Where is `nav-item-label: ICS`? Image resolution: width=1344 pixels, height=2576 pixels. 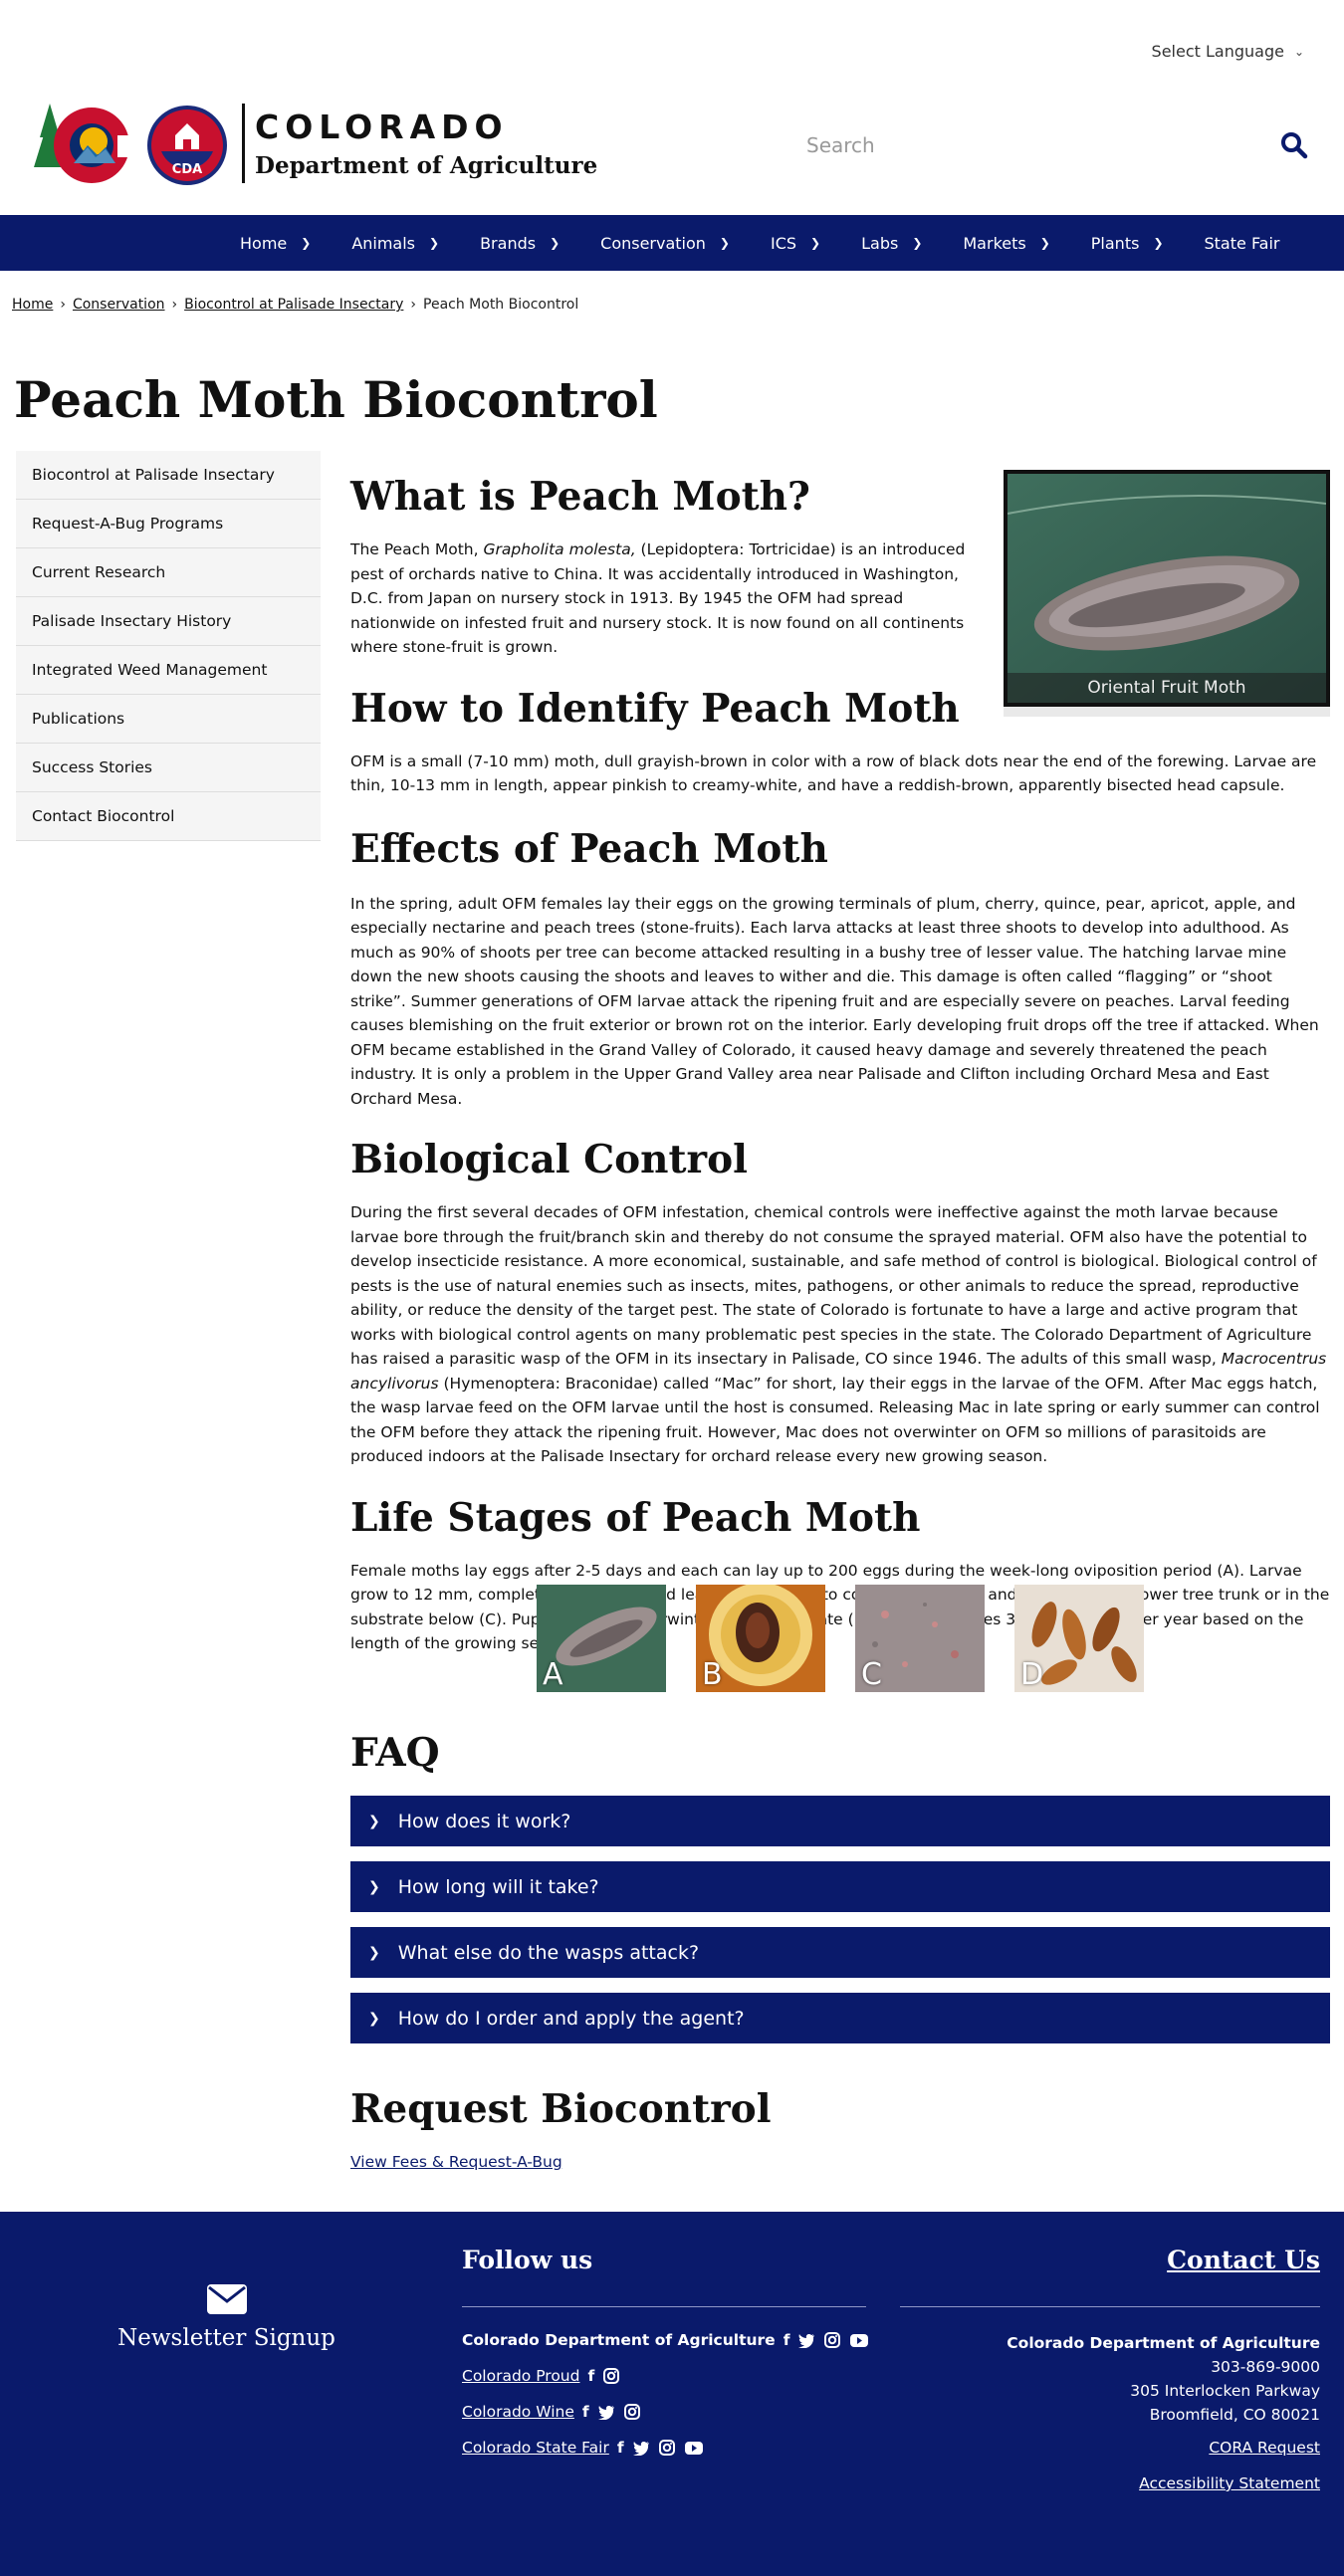 nav-item-label: ICS is located at coordinates (783, 243).